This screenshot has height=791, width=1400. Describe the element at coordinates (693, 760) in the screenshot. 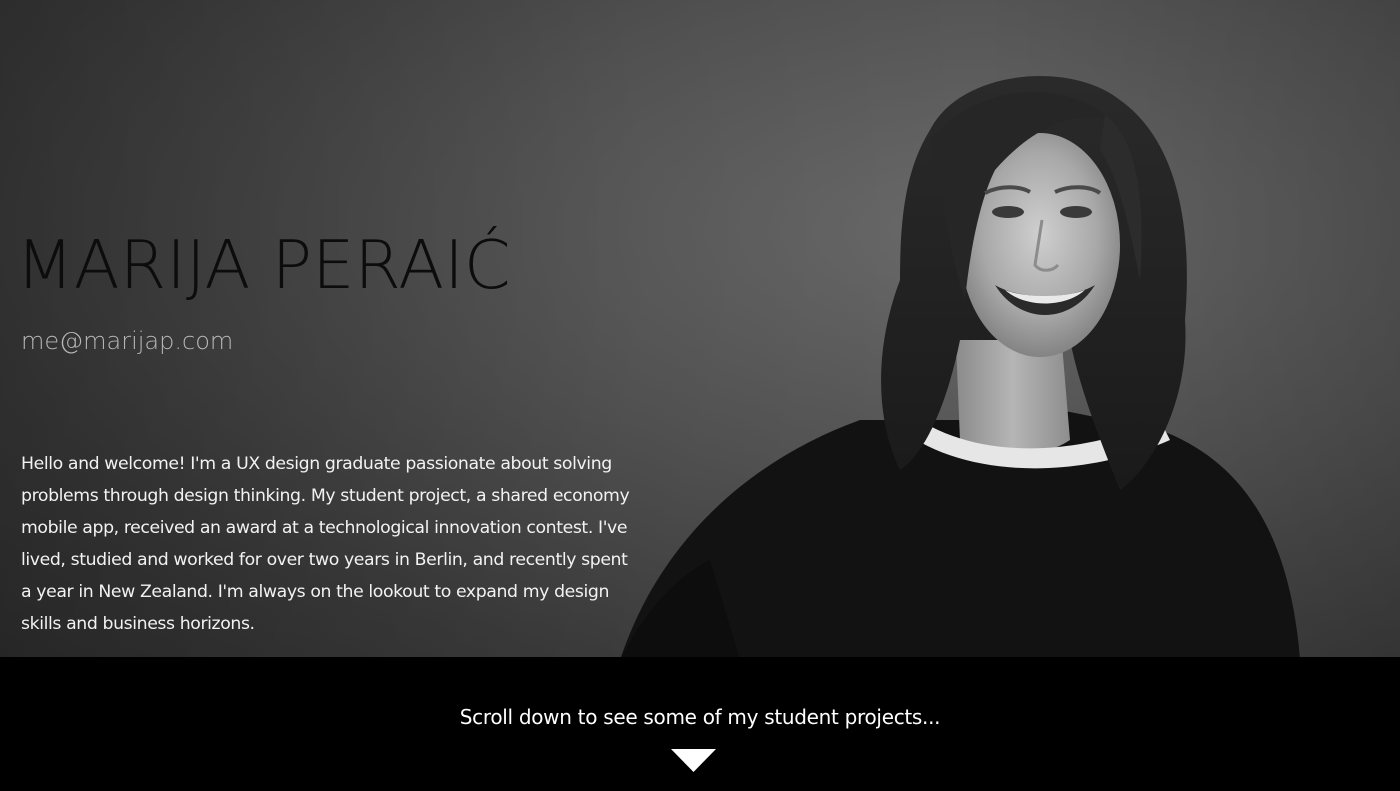

I see `chevron-down-icon` at that location.